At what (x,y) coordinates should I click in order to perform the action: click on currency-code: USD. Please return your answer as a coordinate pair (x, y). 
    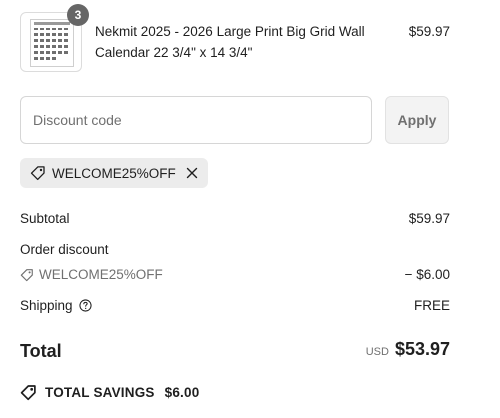
    Looking at the image, I should click on (377, 352).